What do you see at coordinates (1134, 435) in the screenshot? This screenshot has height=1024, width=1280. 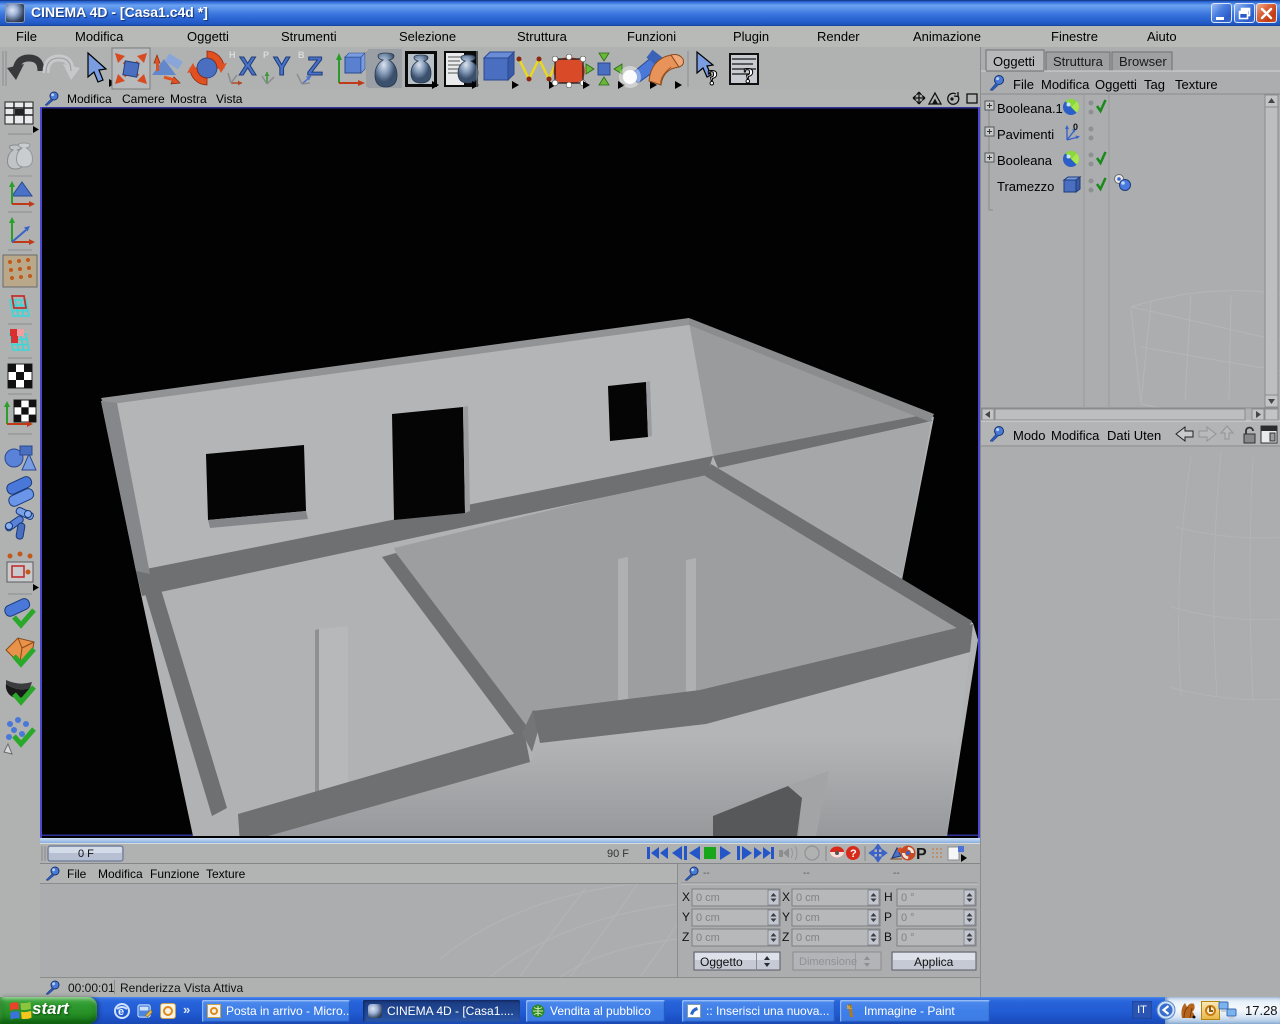 I see `svg-text: Dati Uten` at bounding box center [1134, 435].